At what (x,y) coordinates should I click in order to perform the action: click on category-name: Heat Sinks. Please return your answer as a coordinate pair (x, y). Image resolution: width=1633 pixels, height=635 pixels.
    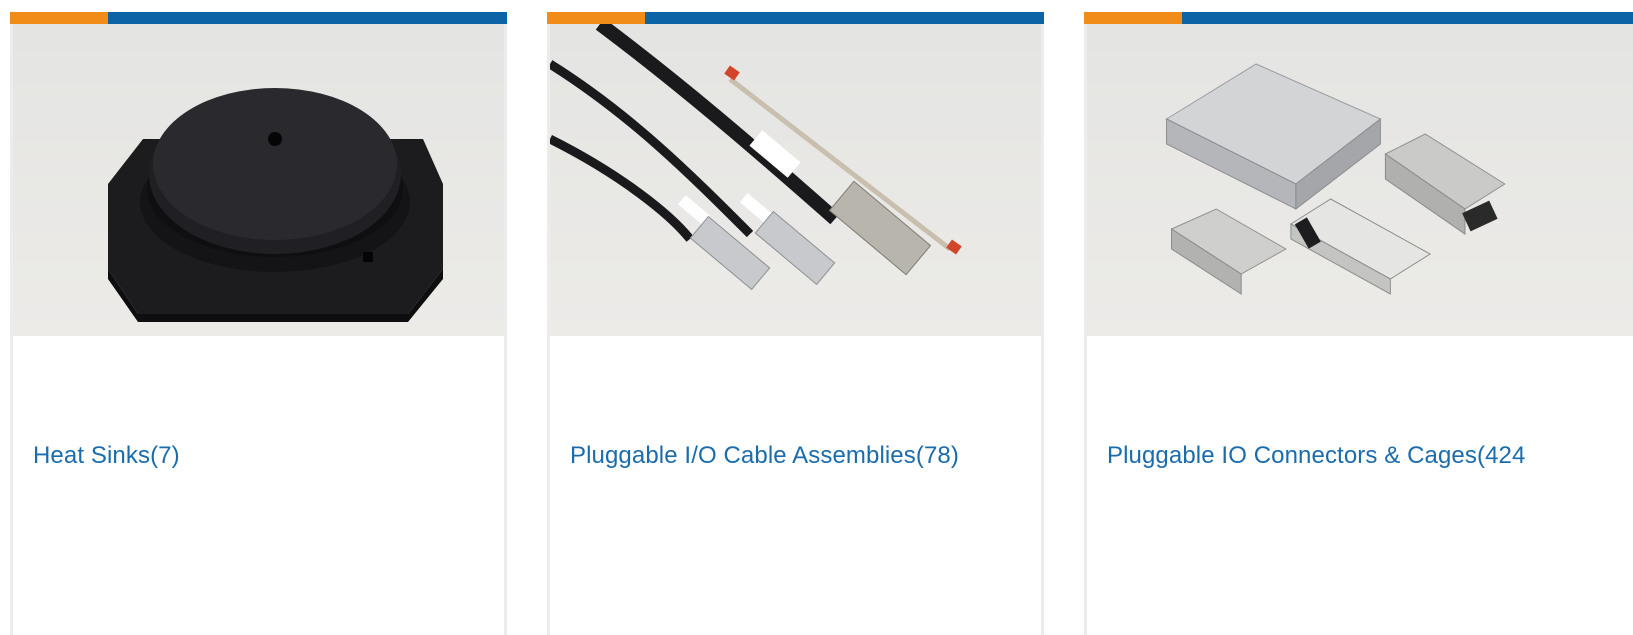
    Looking at the image, I should click on (92, 455).